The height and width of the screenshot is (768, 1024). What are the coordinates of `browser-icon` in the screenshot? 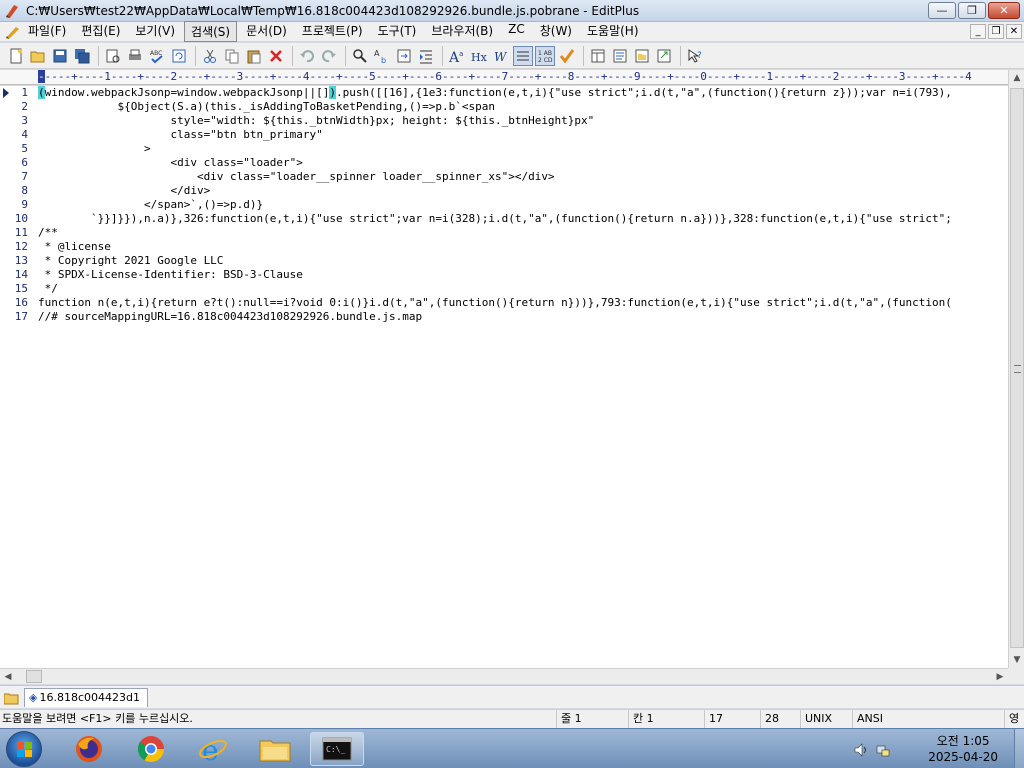 It's located at (598, 56).